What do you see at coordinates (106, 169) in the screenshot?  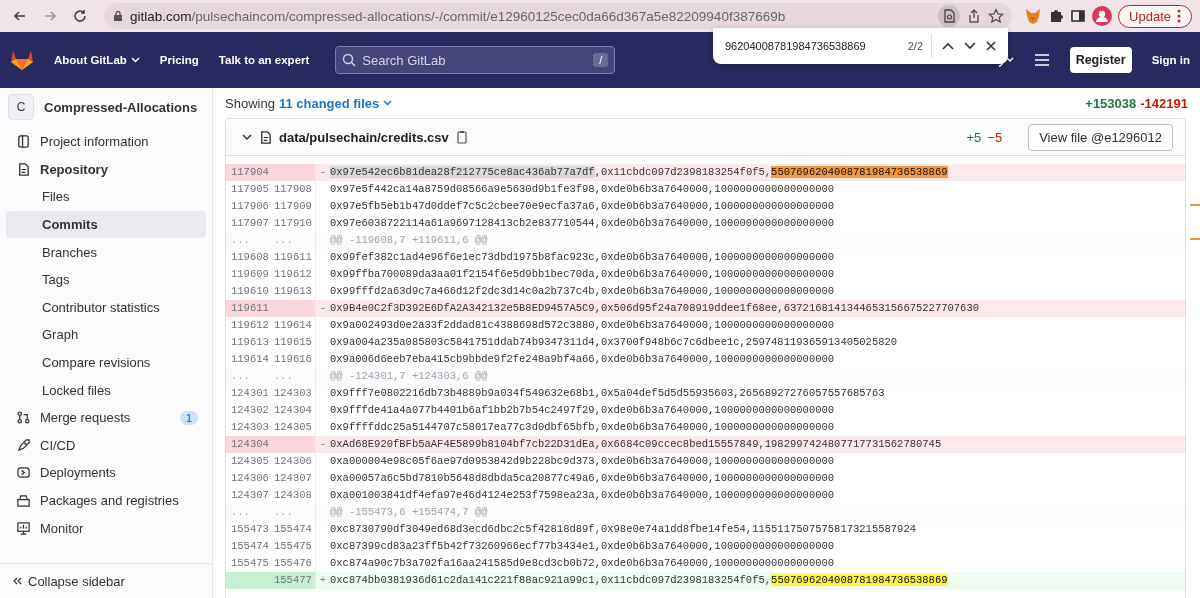 I see `sidebar-item: Repository` at bounding box center [106, 169].